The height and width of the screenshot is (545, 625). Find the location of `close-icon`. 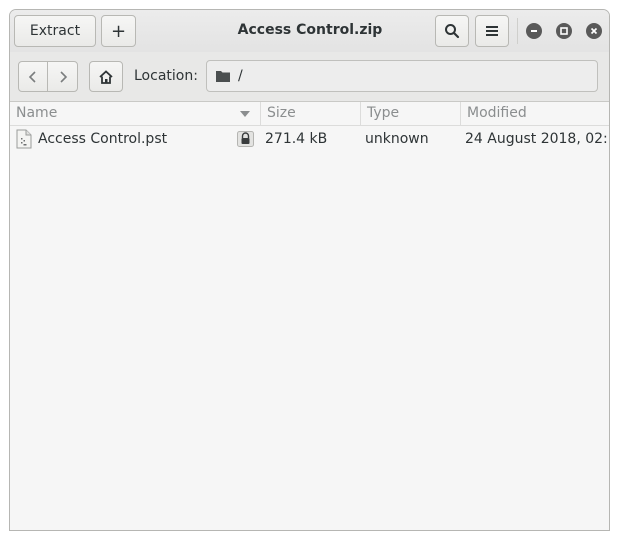

close-icon is located at coordinates (594, 31).